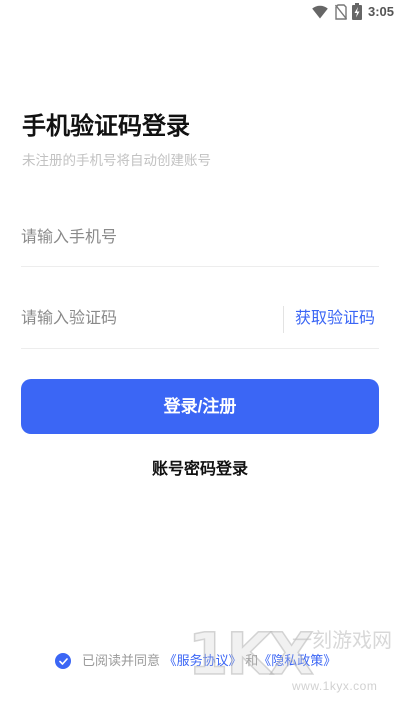 Image resolution: width=400 pixels, height=712 pixels. What do you see at coordinates (341, 12) in the screenshot?
I see `no-sim-icon` at bounding box center [341, 12].